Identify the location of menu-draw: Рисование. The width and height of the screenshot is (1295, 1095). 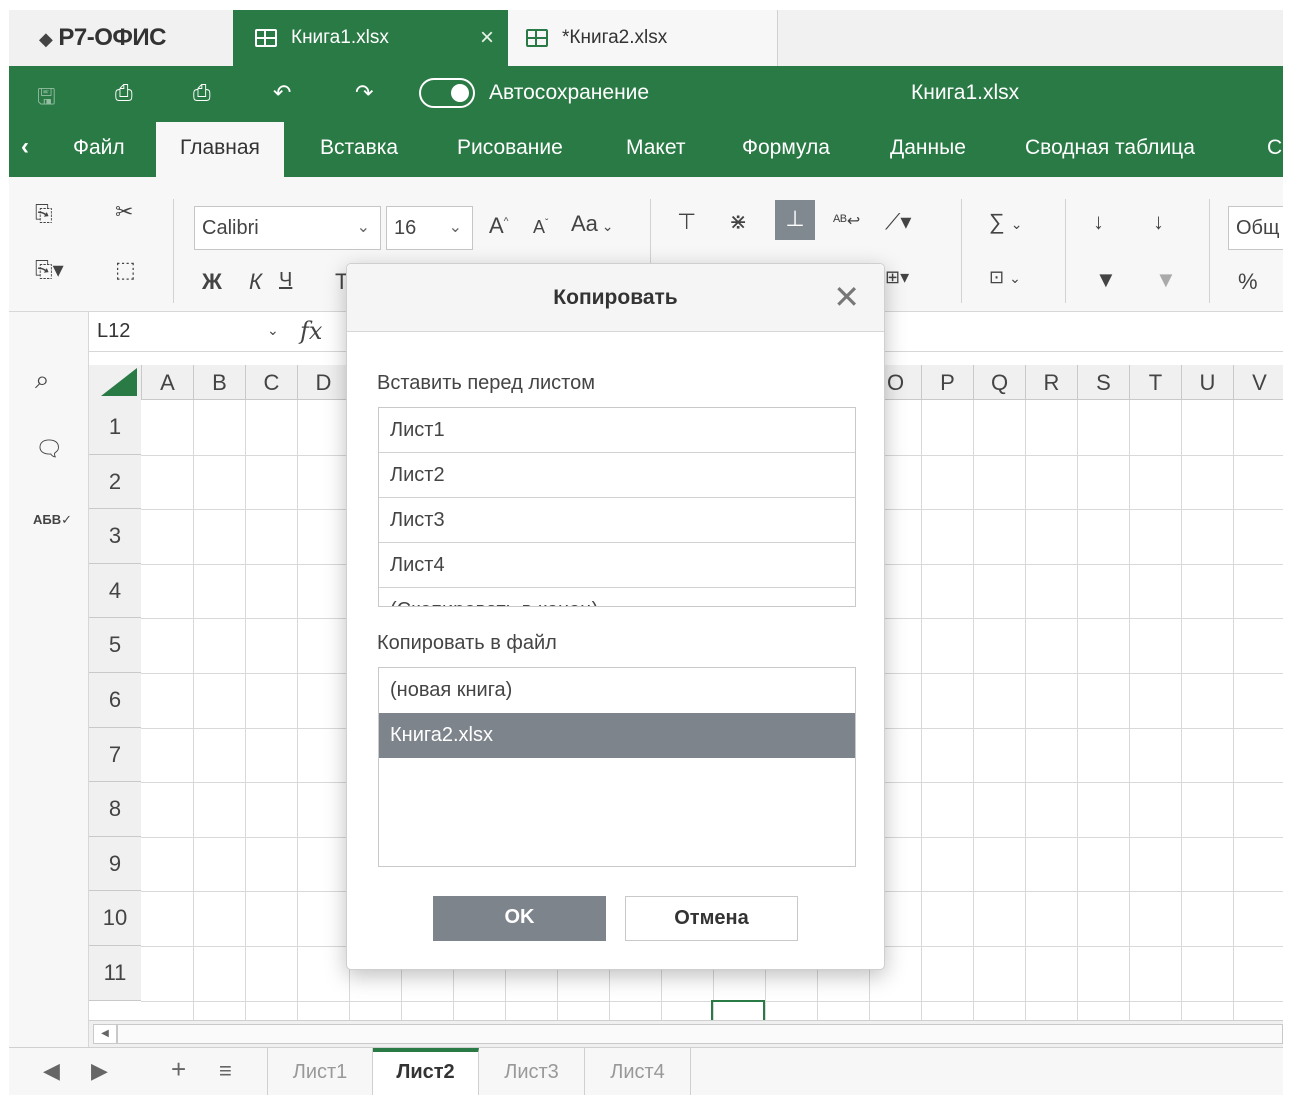
(510, 148).